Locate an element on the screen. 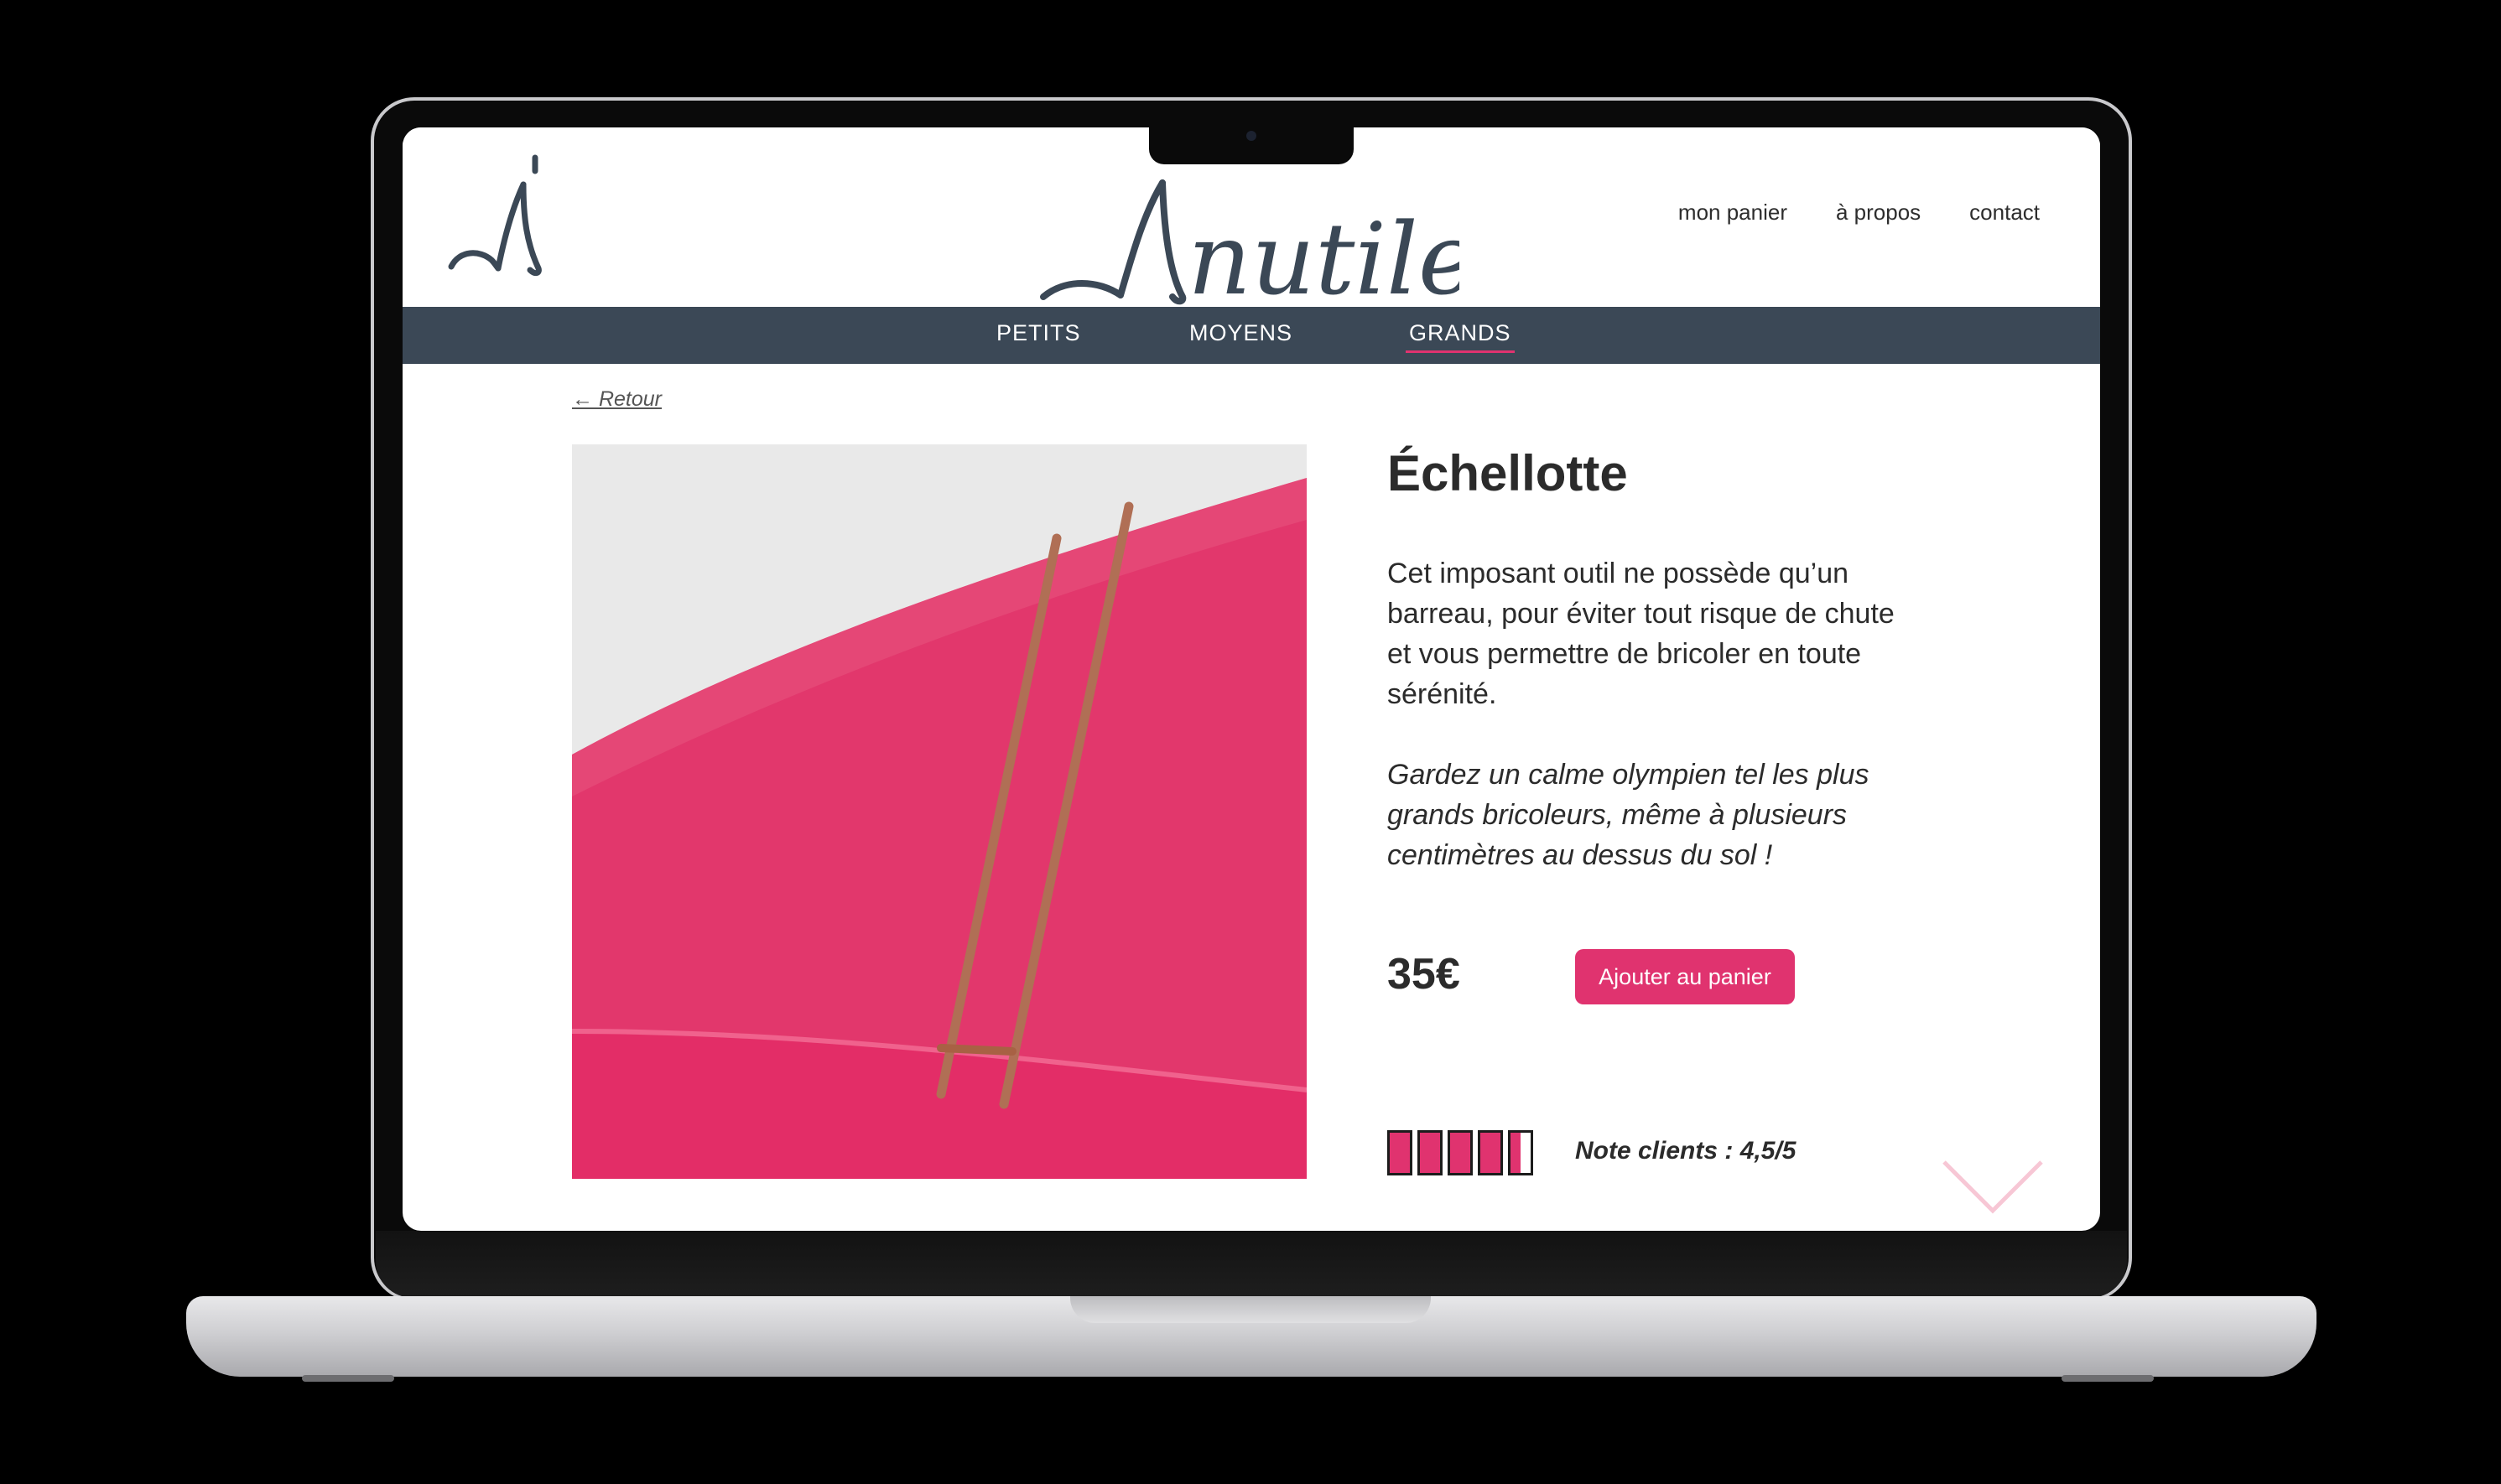 The image size is (2501, 1484). product-image is located at coordinates (940, 811).